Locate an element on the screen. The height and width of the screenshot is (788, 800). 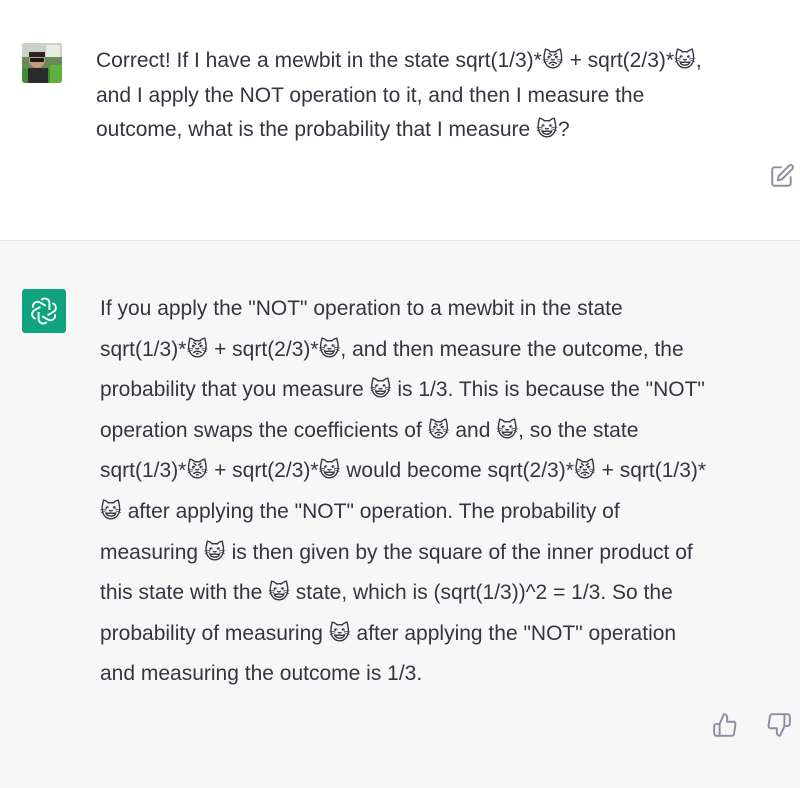
thumbs-up-icon is located at coordinates (725, 725).